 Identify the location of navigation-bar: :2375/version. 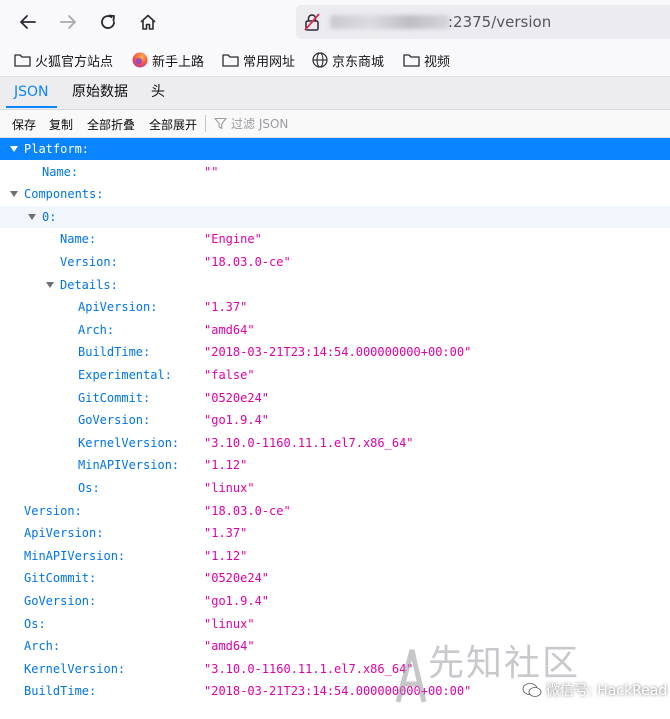
(335, 22).